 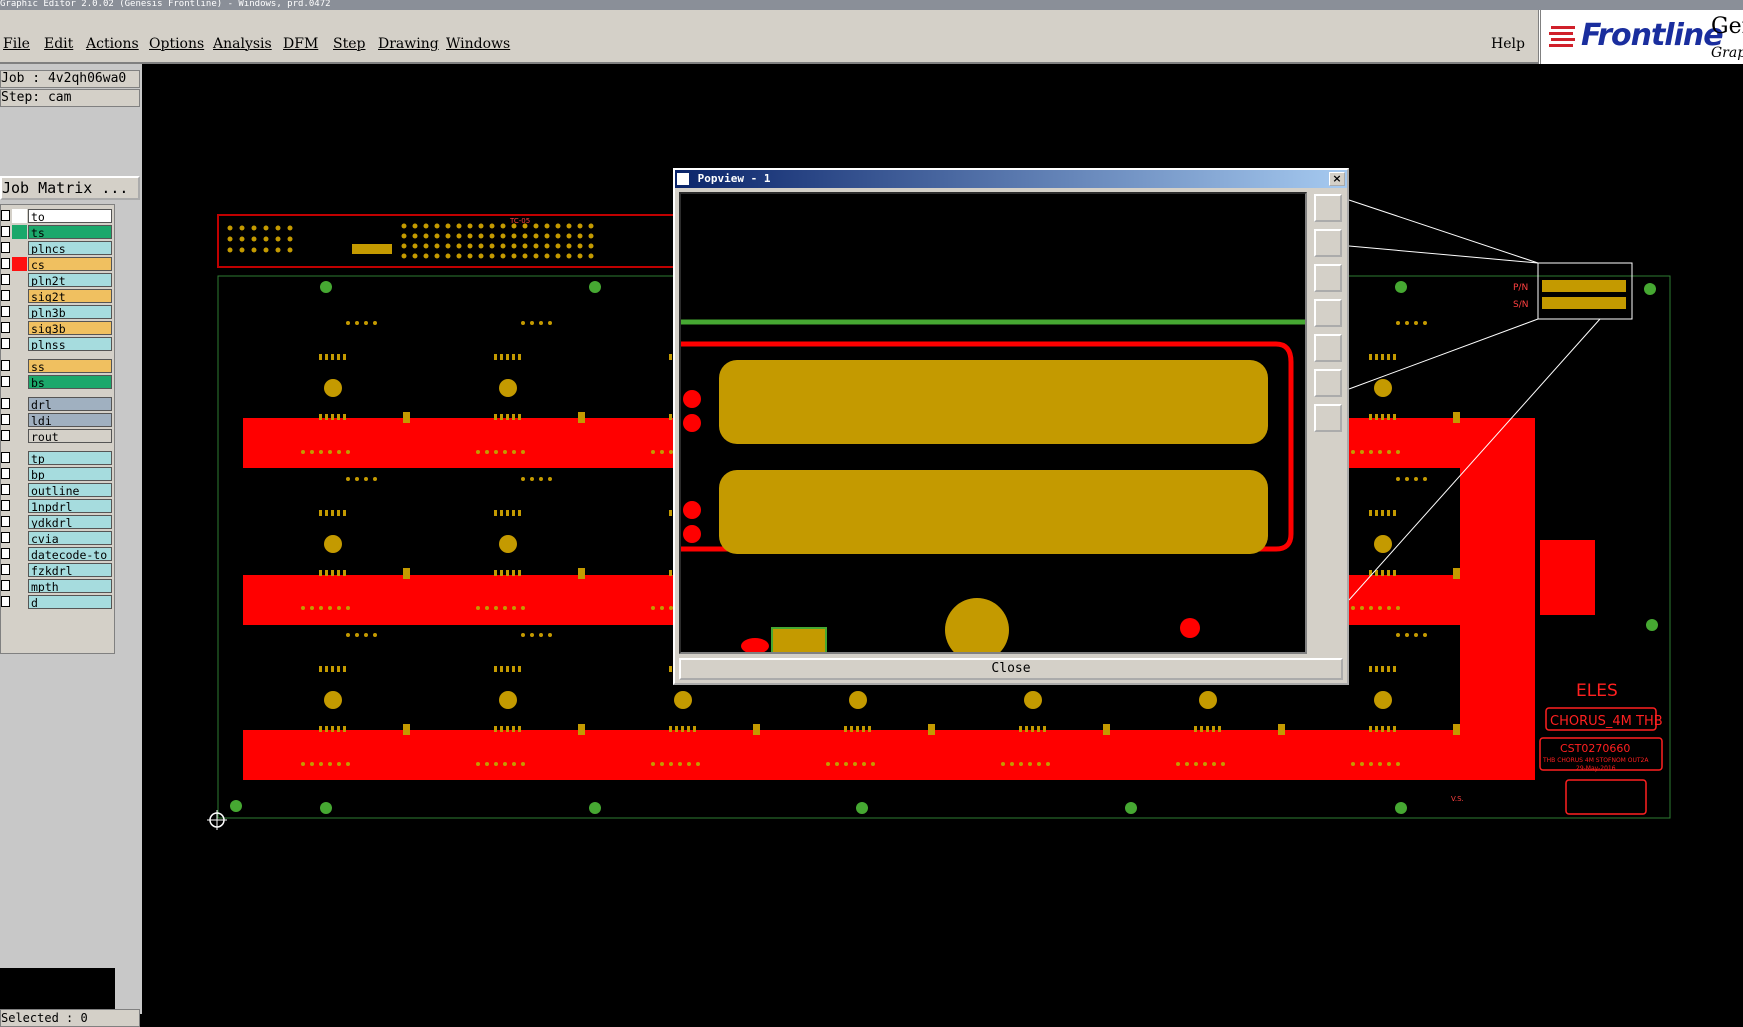 I want to click on layer-row-mpth: mpth, so click(x=57, y=586).